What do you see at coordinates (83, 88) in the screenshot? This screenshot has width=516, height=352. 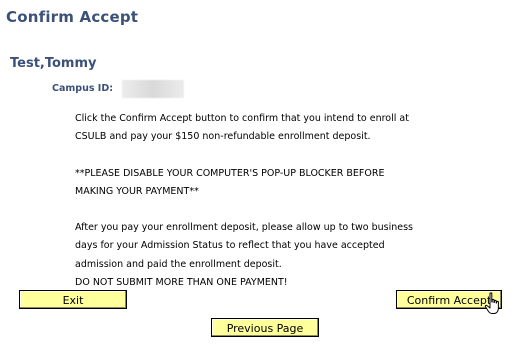 I see `campus-id-label: Campus ID:` at bounding box center [83, 88].